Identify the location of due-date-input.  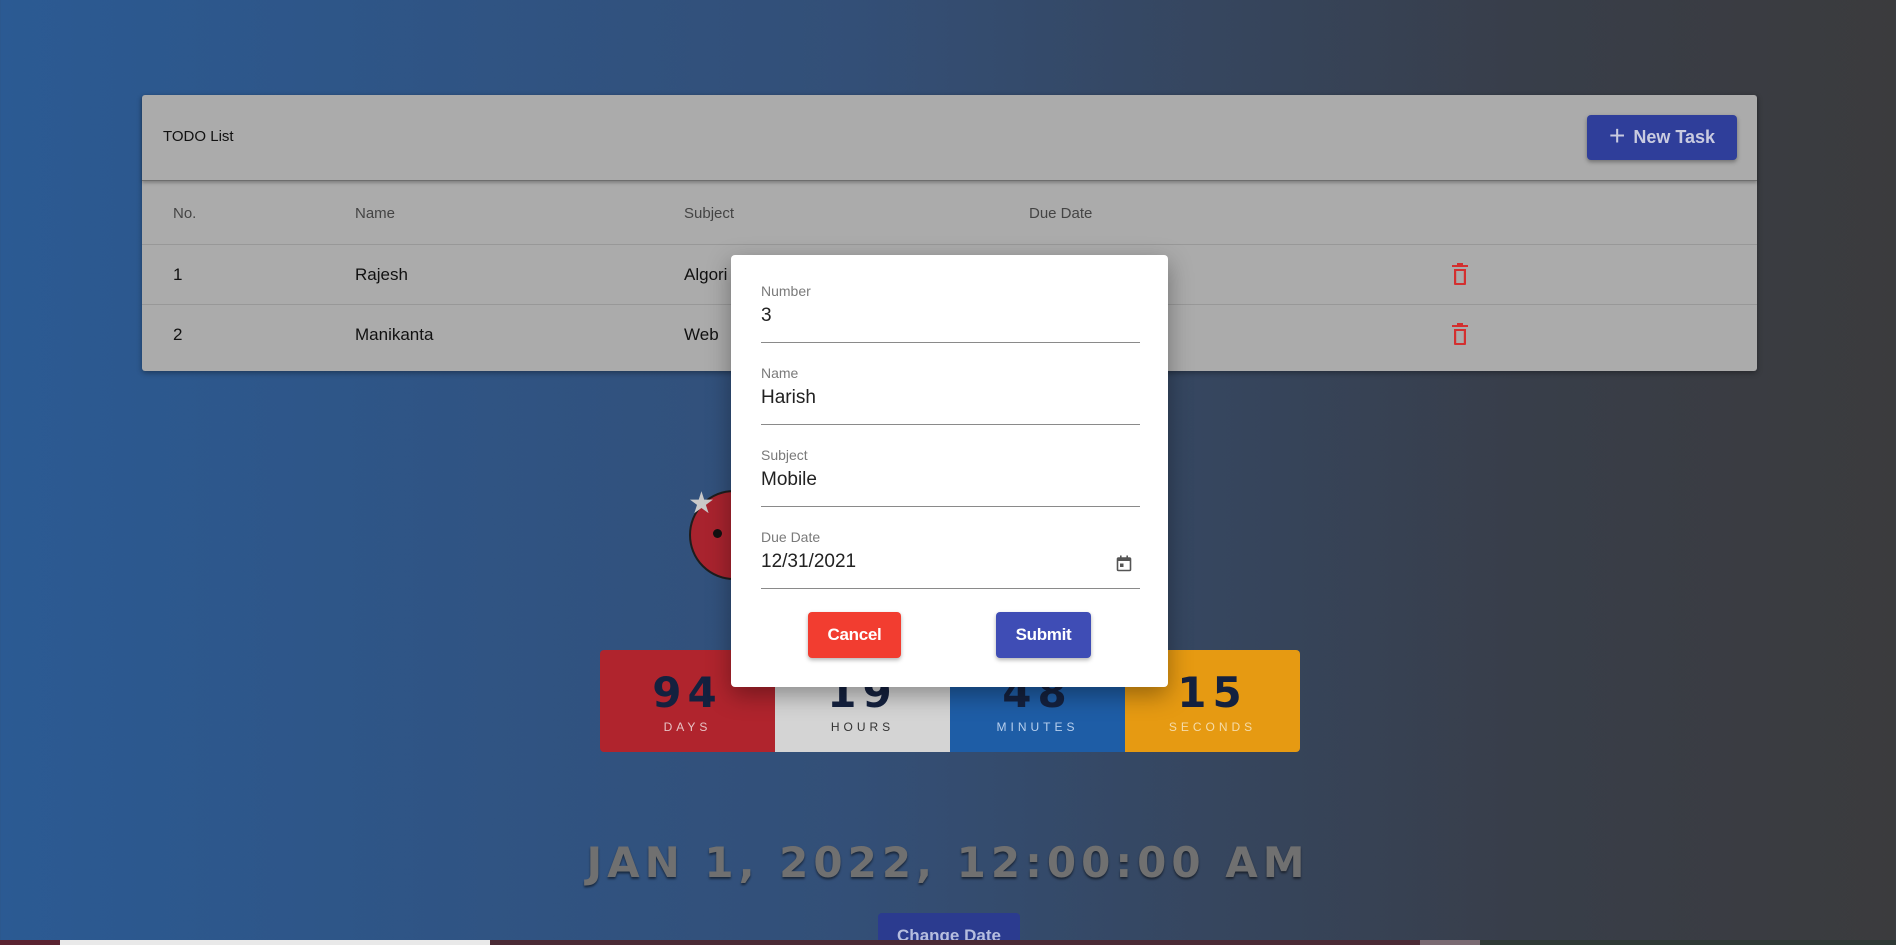
(931, 562).